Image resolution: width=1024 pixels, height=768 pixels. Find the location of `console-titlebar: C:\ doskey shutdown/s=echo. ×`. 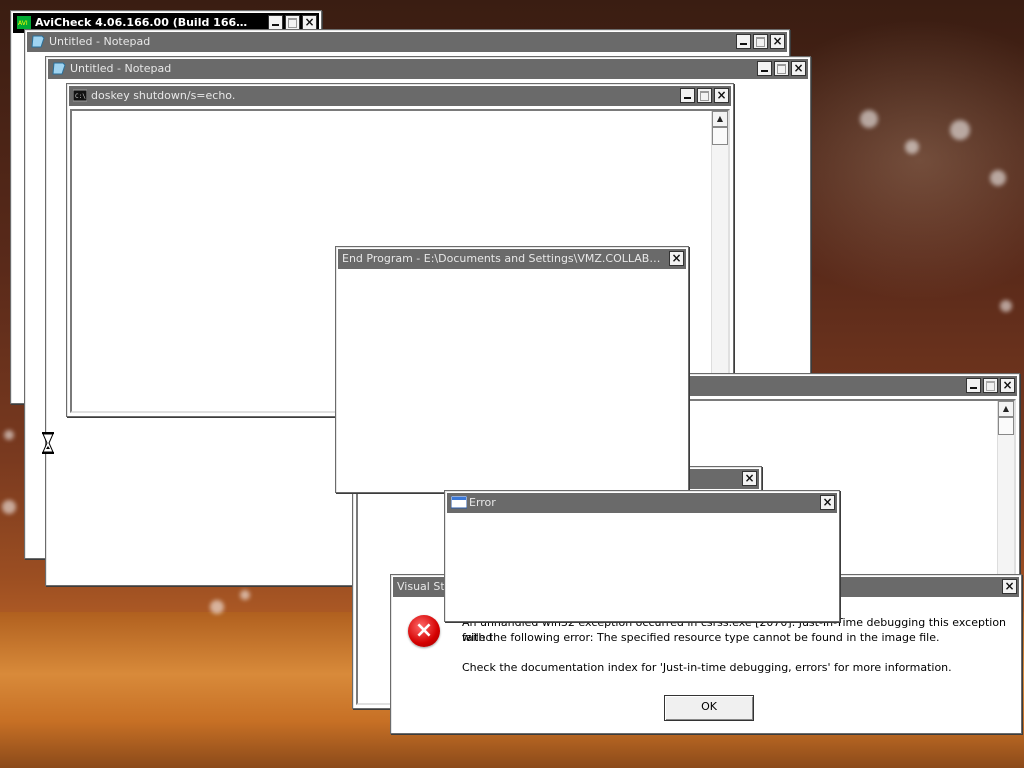

console-titlebar: C:\ doskey shutdown/s=echo. × is located at coordinates (400, 96).